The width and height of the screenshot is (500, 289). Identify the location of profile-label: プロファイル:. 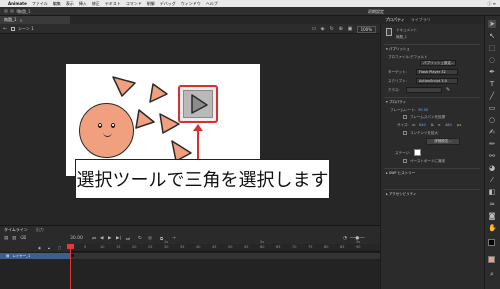
(399, 57).